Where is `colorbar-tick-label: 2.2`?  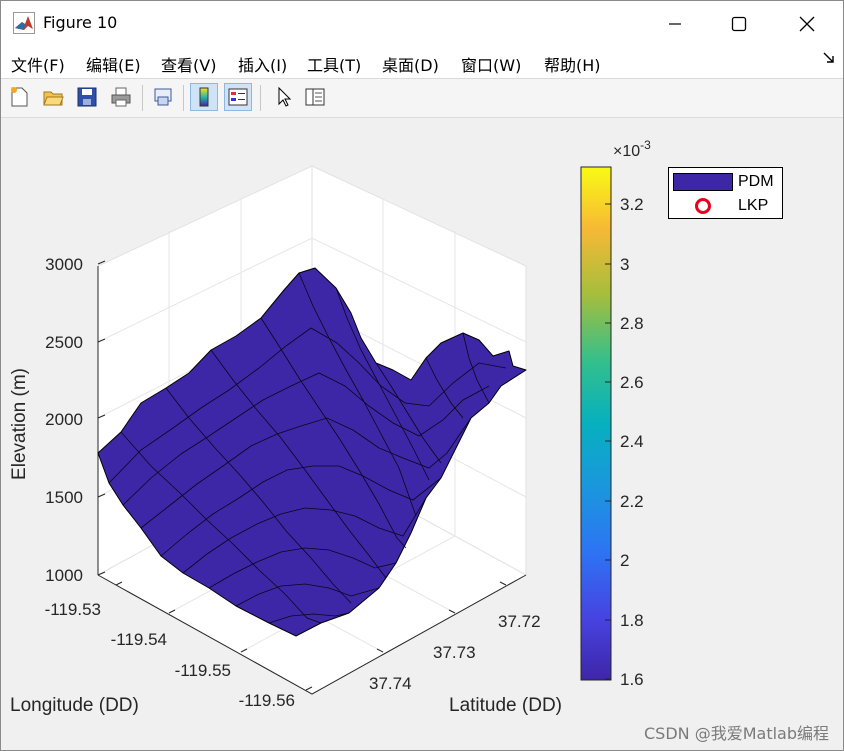
colorbar-tick-label: 2.2 is located at coordinates (632, 501).